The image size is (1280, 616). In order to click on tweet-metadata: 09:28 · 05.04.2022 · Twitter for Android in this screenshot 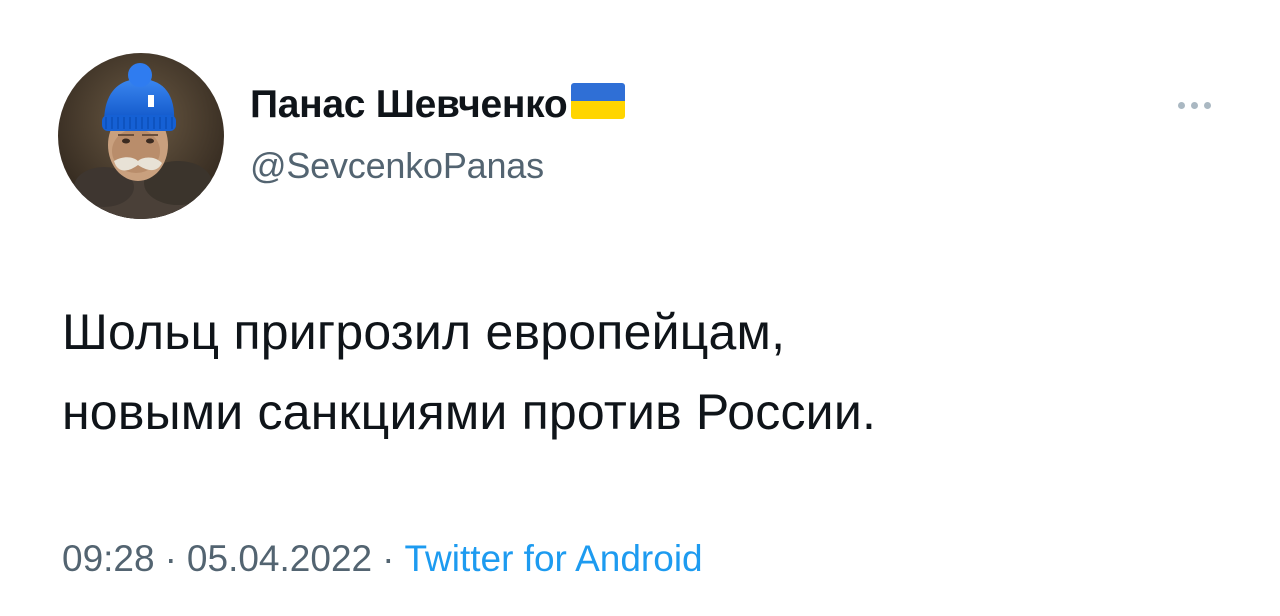, I will do `click(382, 559)`.